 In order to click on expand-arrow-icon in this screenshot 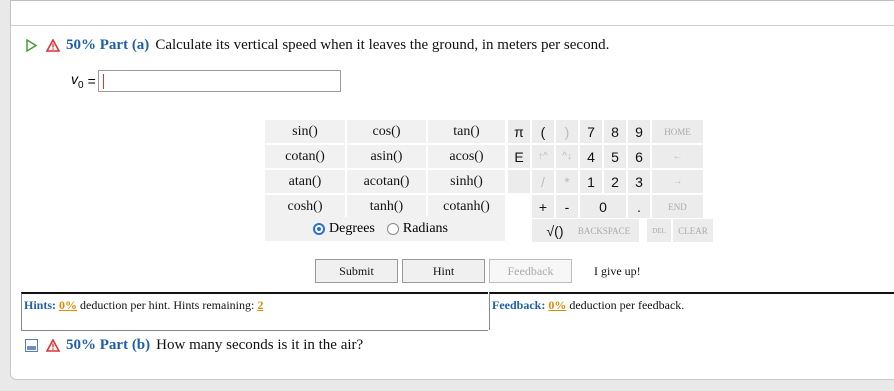, I will do `click(31, 45)`.